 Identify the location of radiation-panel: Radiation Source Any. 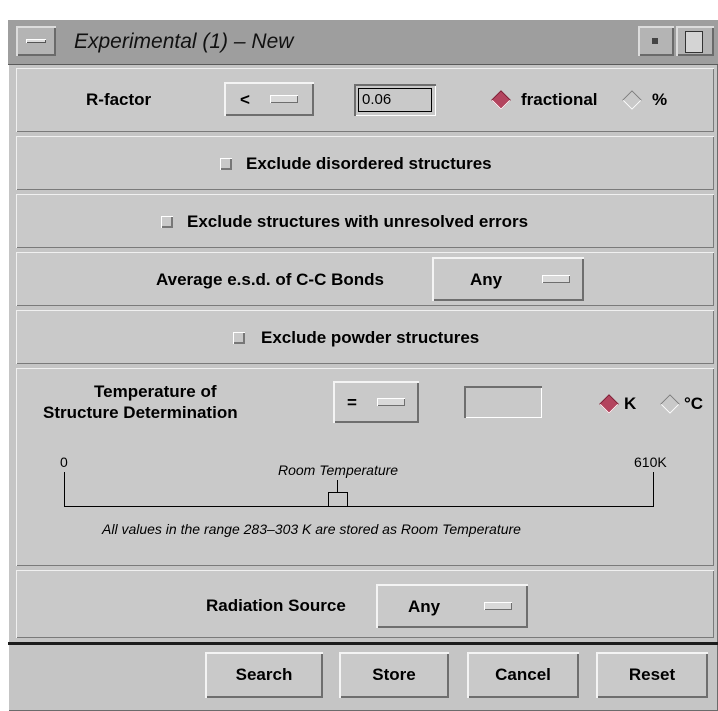
(365, 604).